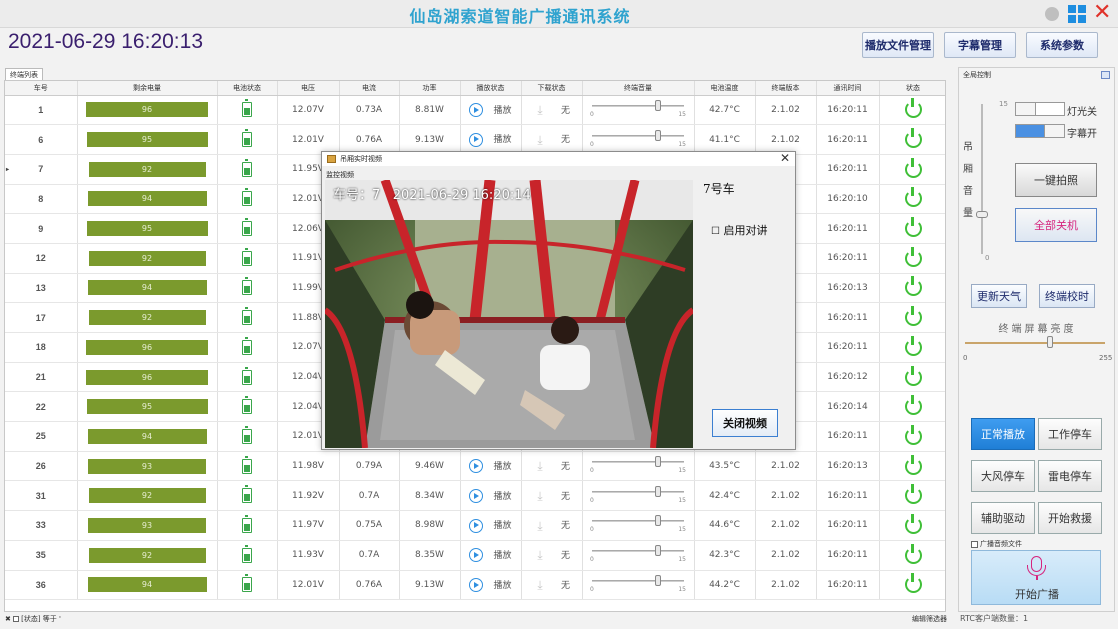  I want to click on thunder-stop-button: 雷电停车, so click(1070, 476).